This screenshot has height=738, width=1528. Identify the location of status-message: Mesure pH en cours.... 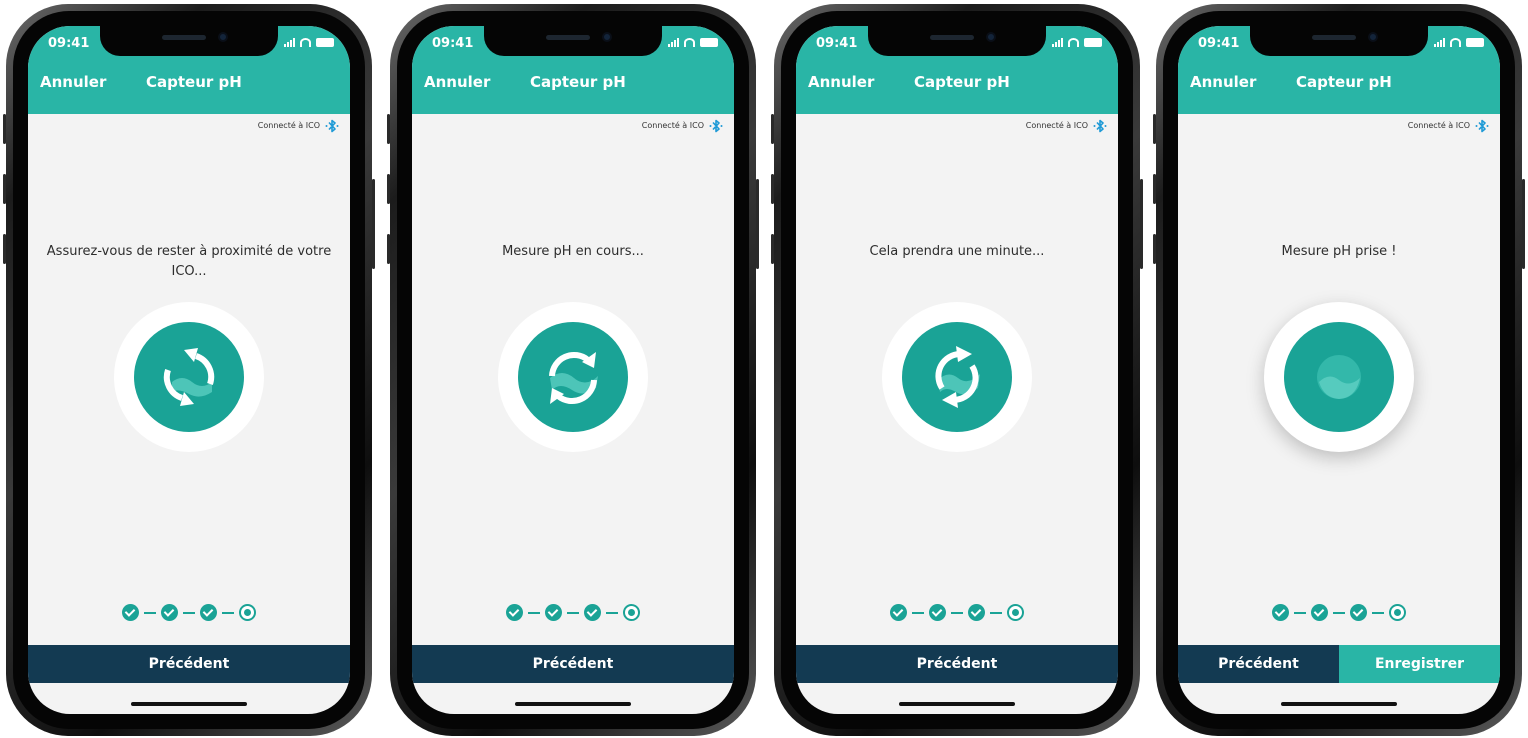
(573, 251).